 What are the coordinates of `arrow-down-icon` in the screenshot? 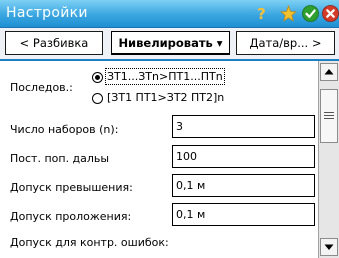 It's located at (329, 247).